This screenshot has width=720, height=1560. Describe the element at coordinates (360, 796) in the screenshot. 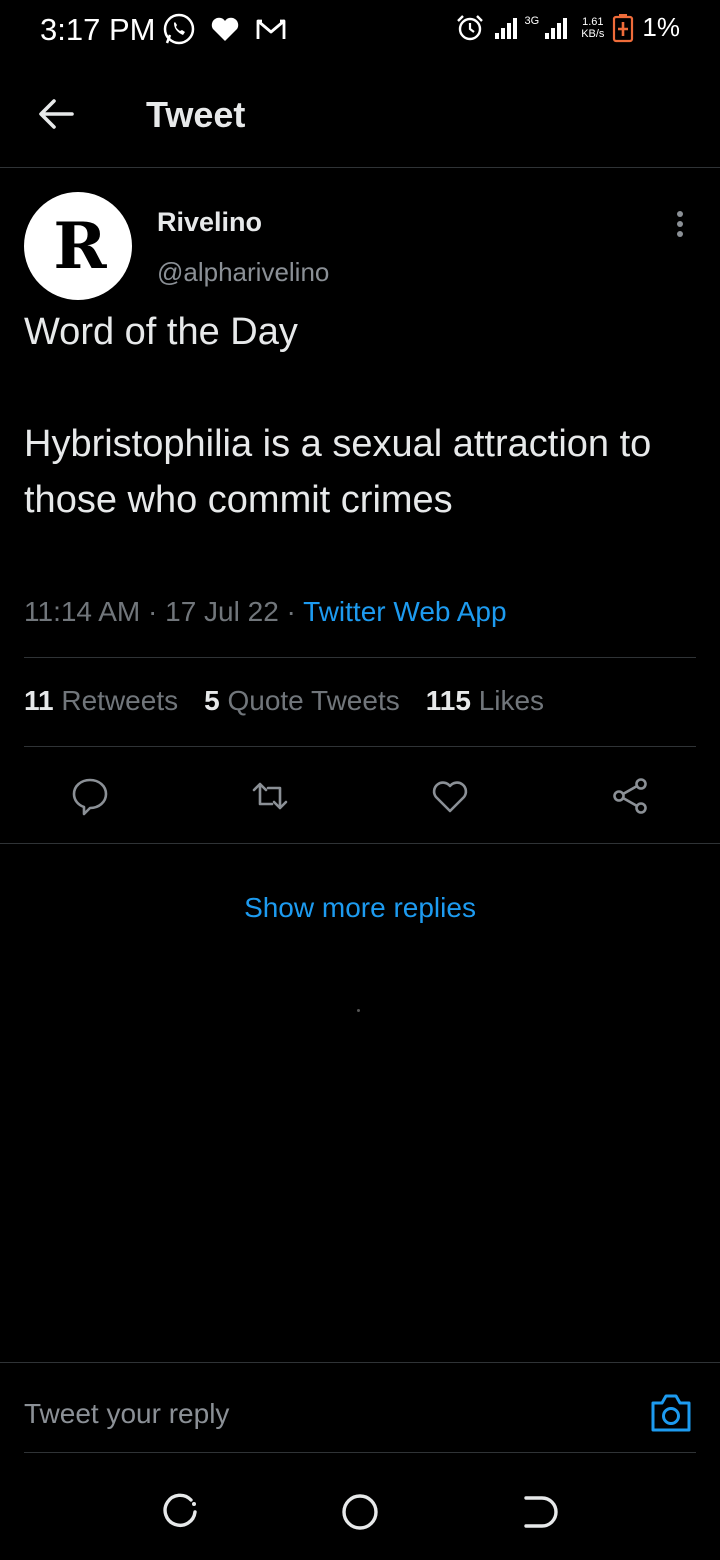

I see `tweet-actions` at that location.